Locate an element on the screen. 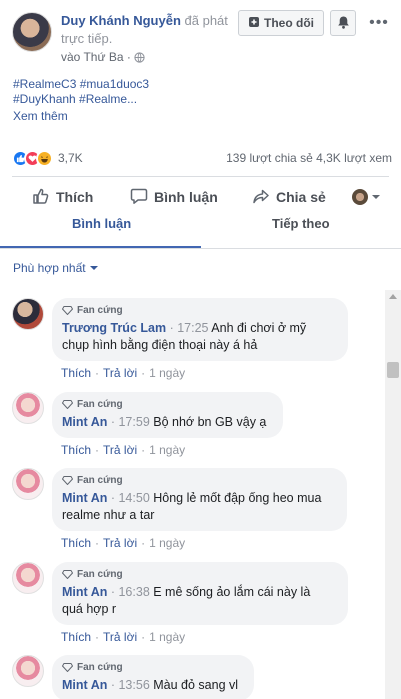 The image size is (401, 699). shares-views-count: 139 lượt chia sẻ 4,3K lượt xem is located at coordinates (309, 158).